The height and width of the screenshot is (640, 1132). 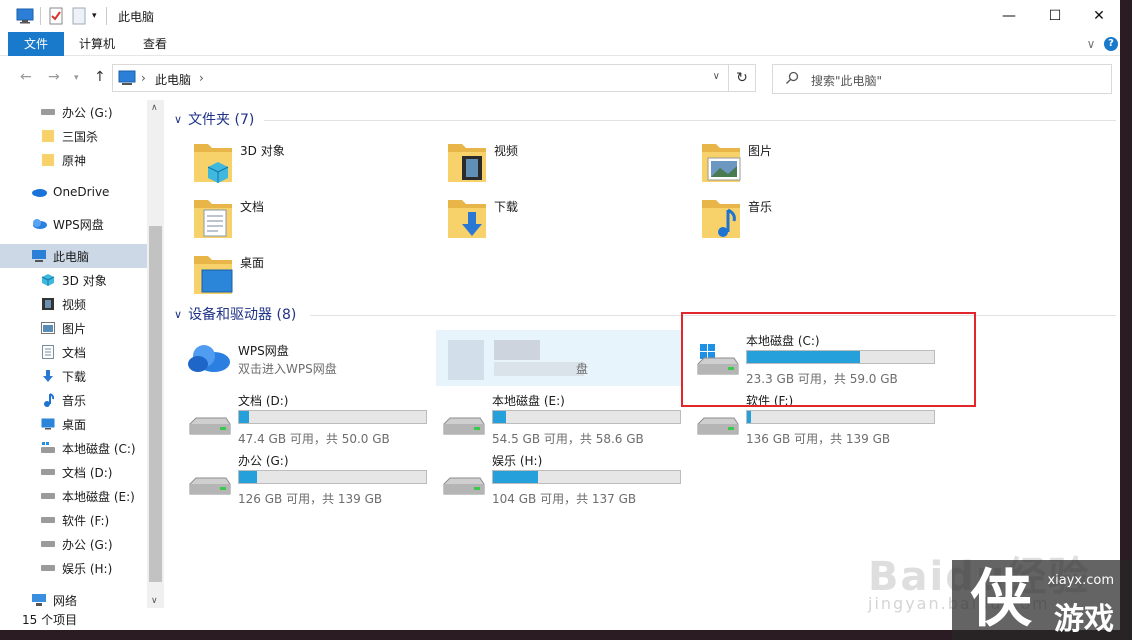 What do you see at coordinates (1009, 16) in the screenshot?
I see `minimize-button: —` at bounding box center [1009, 16].